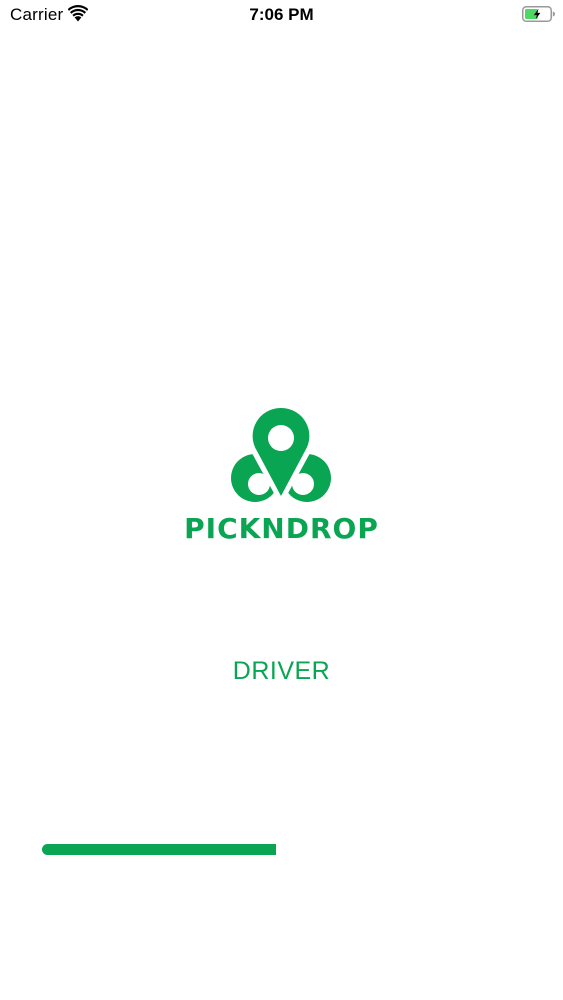 The image size is (563, 1000). Describe the element at coordinates (281, 849) in the screenshot. I see `loading-progress-bar` at that location.